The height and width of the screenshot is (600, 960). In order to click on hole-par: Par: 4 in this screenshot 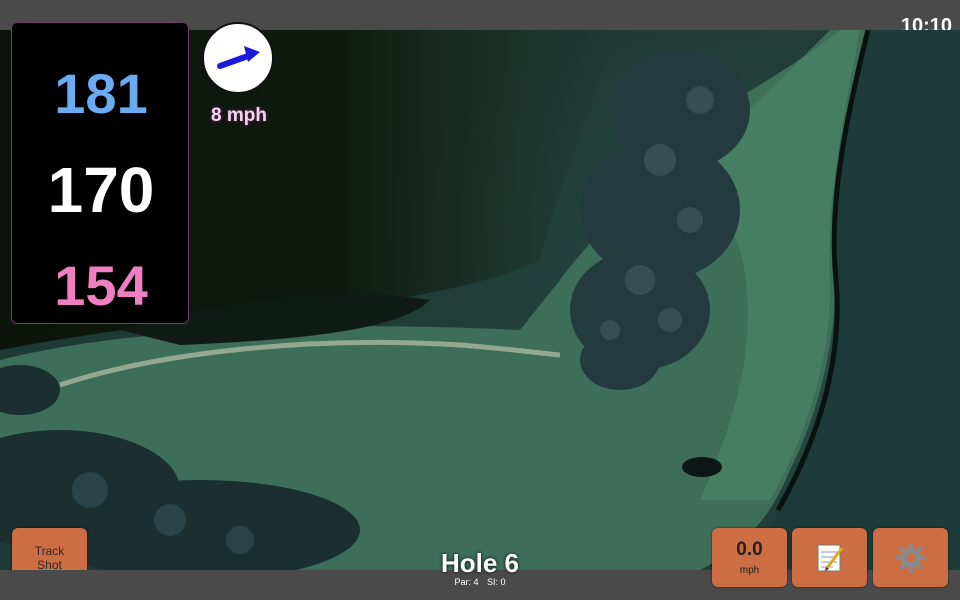, I will do `click(466, 582)`.